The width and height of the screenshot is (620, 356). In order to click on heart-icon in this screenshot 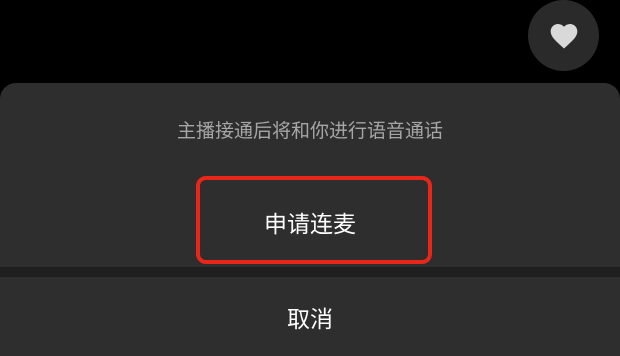, I will do `click(564, 36)`.